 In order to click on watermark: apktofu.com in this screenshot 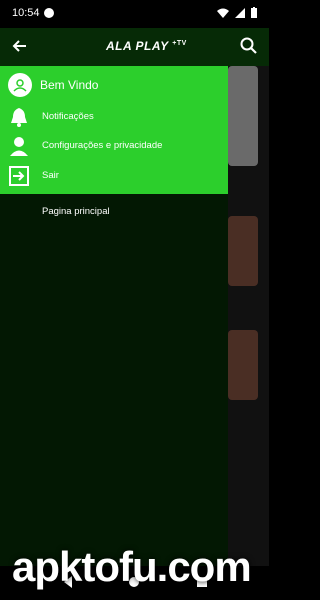, I will do `click(132, 566)`.